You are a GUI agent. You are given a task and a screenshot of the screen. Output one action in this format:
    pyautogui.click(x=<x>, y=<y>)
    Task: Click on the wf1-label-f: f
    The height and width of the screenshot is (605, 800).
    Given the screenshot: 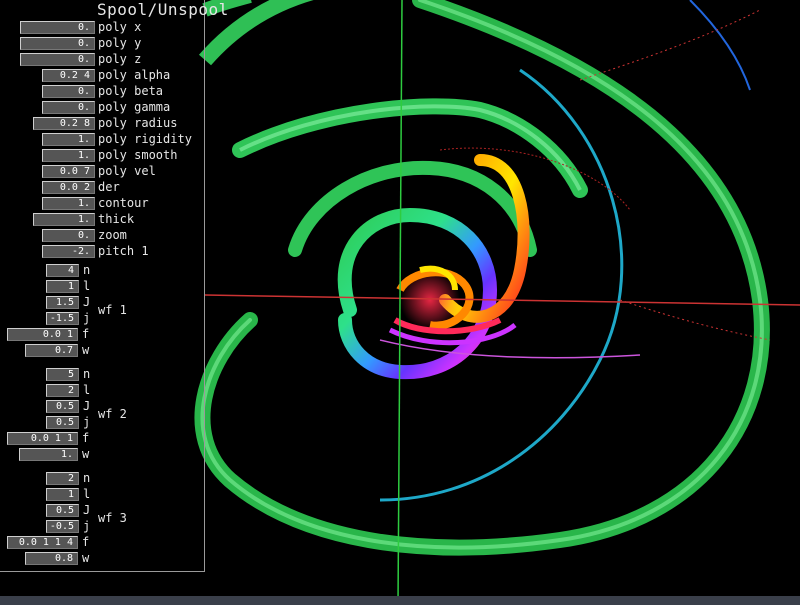 What is the action you would take?
    pyautogui.click(x=86, y=334)
    